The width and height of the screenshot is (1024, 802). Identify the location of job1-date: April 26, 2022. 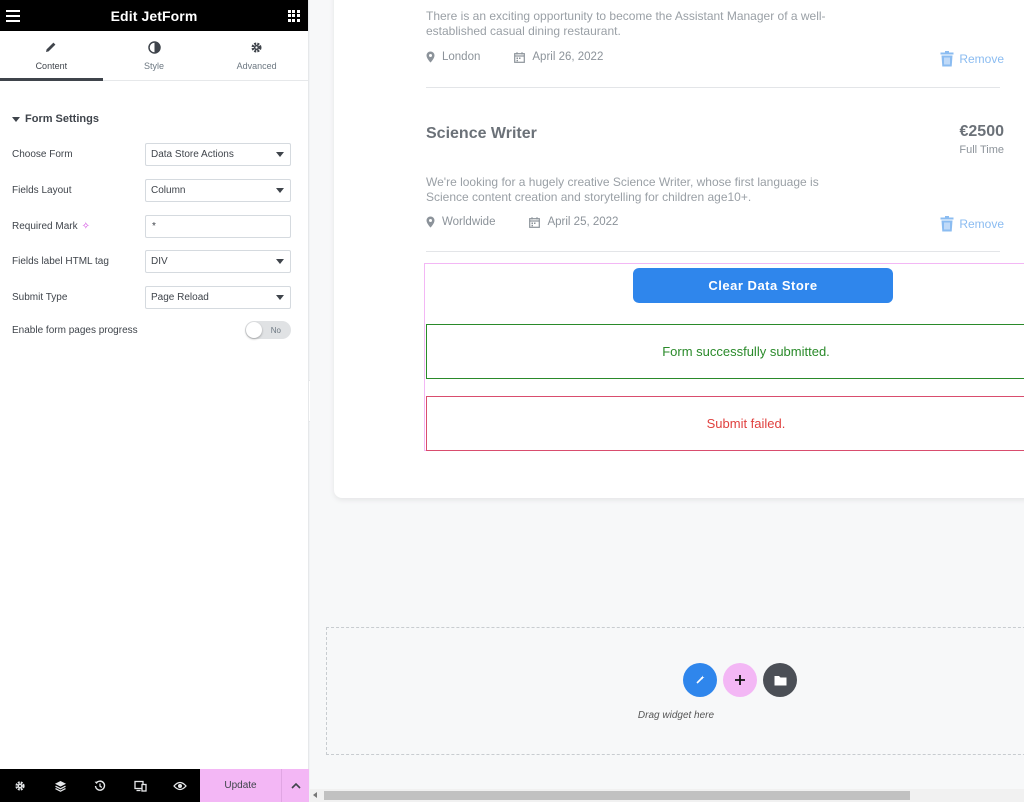
(558, 57).